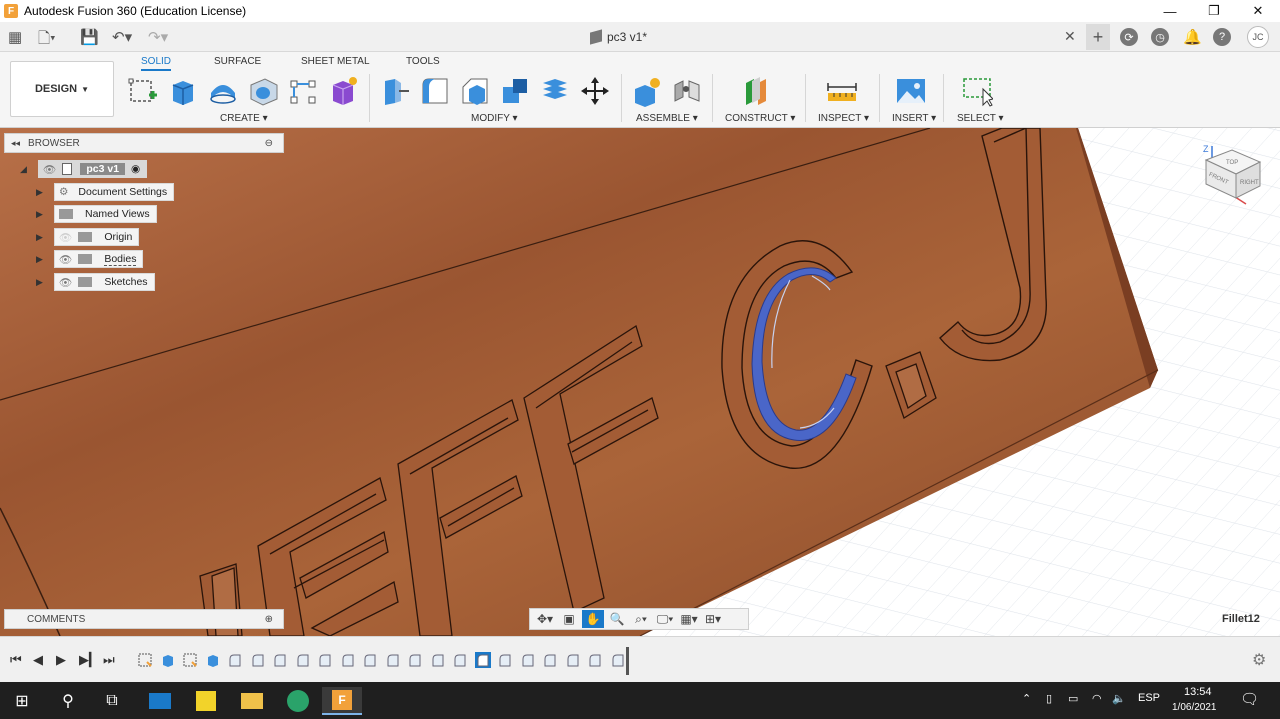 The width and height of the screenshot is (1280, 719). I want to click on go-to-end-icon: ⏭, so click(109, 660).